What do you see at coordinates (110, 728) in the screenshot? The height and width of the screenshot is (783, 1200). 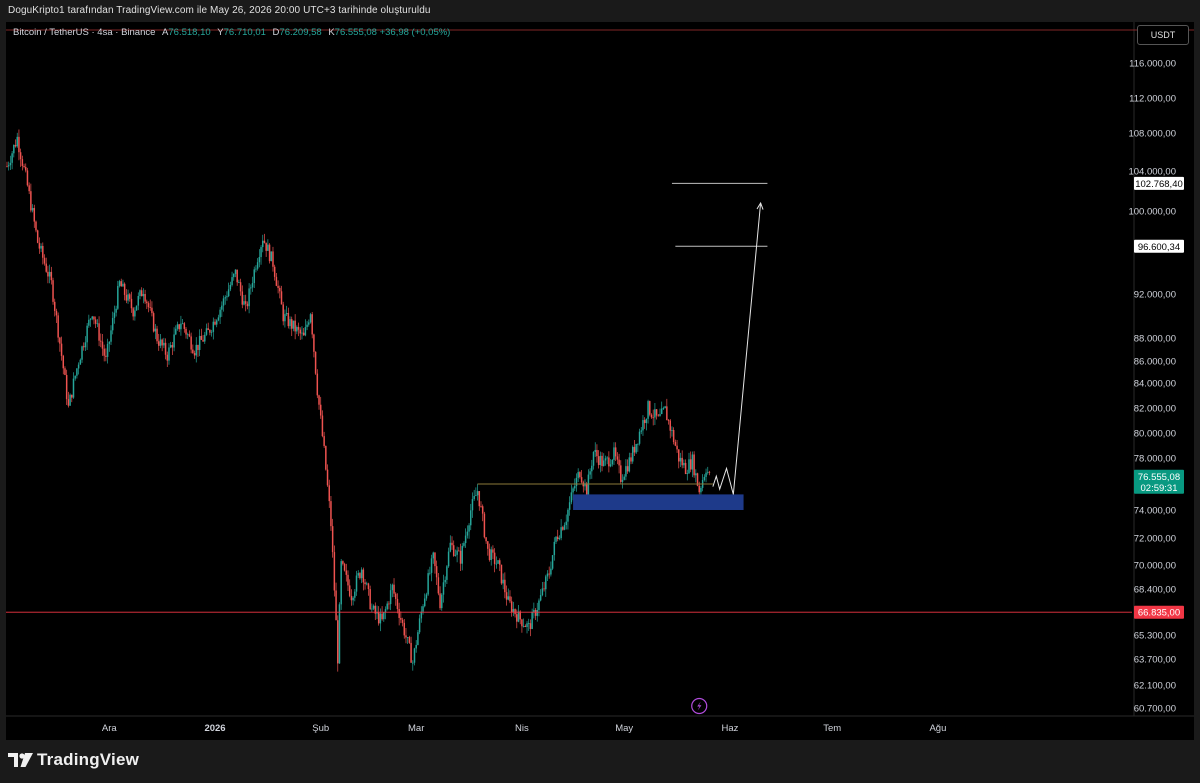 I see `x-tick-label: Ara` at bounding box center [110, 728].